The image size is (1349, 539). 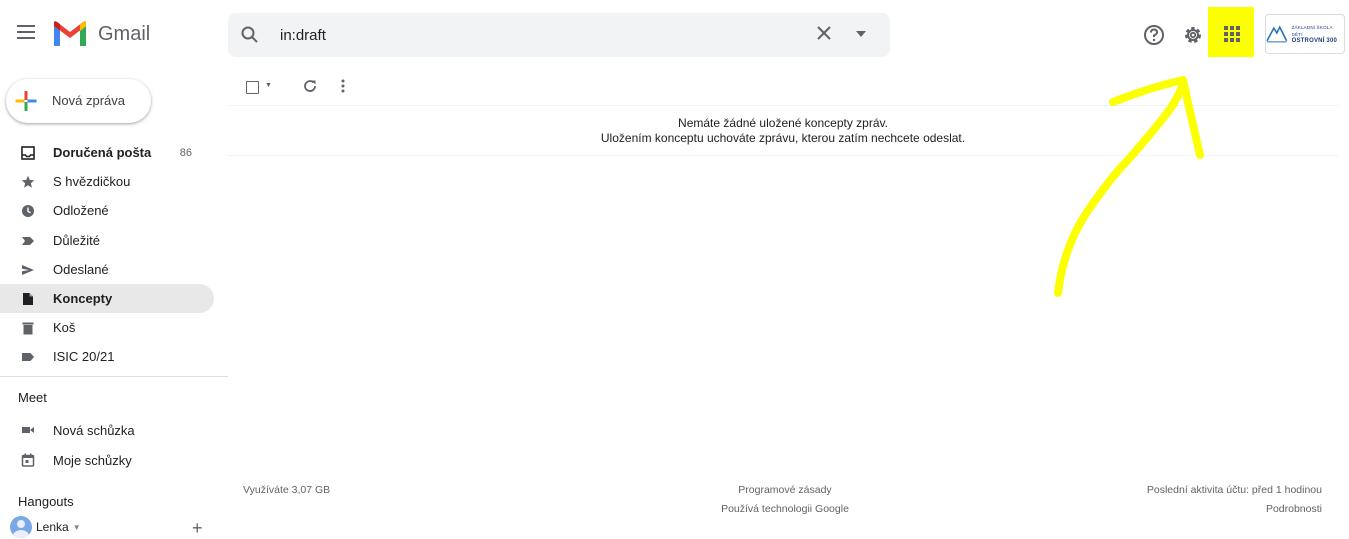 I want to click on search-options-icon, so click(x=861, y=34).